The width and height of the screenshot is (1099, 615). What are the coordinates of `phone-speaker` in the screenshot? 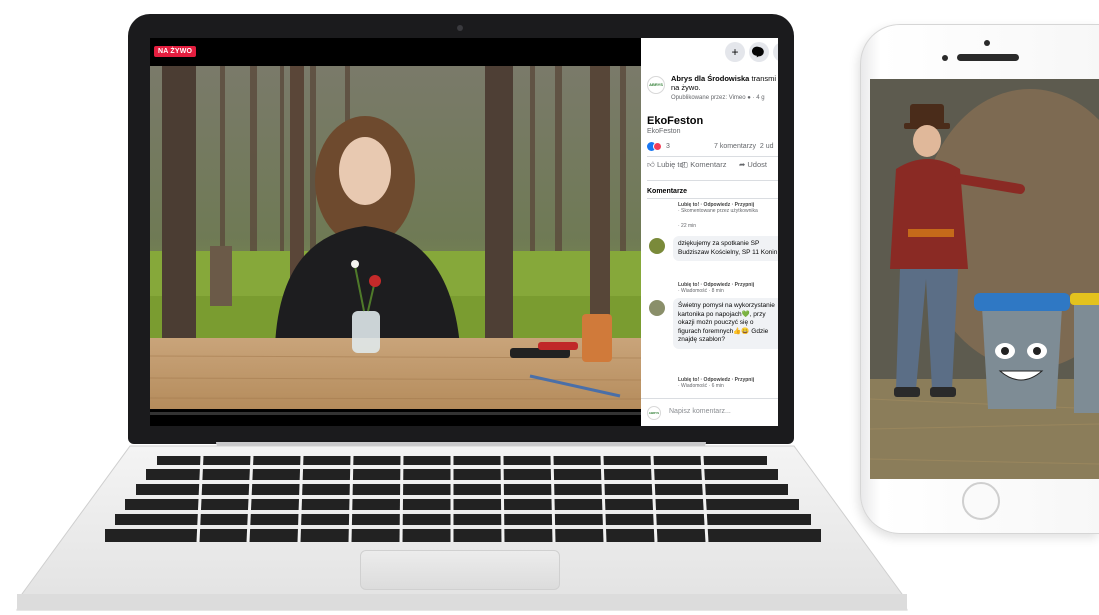 It's located at (988, 57).